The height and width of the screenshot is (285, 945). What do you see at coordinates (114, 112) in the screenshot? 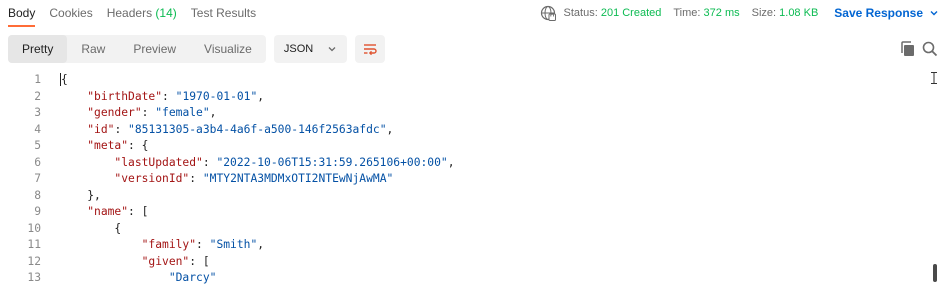
I see `json-key: "gender"` at bounding box center [114, 112].